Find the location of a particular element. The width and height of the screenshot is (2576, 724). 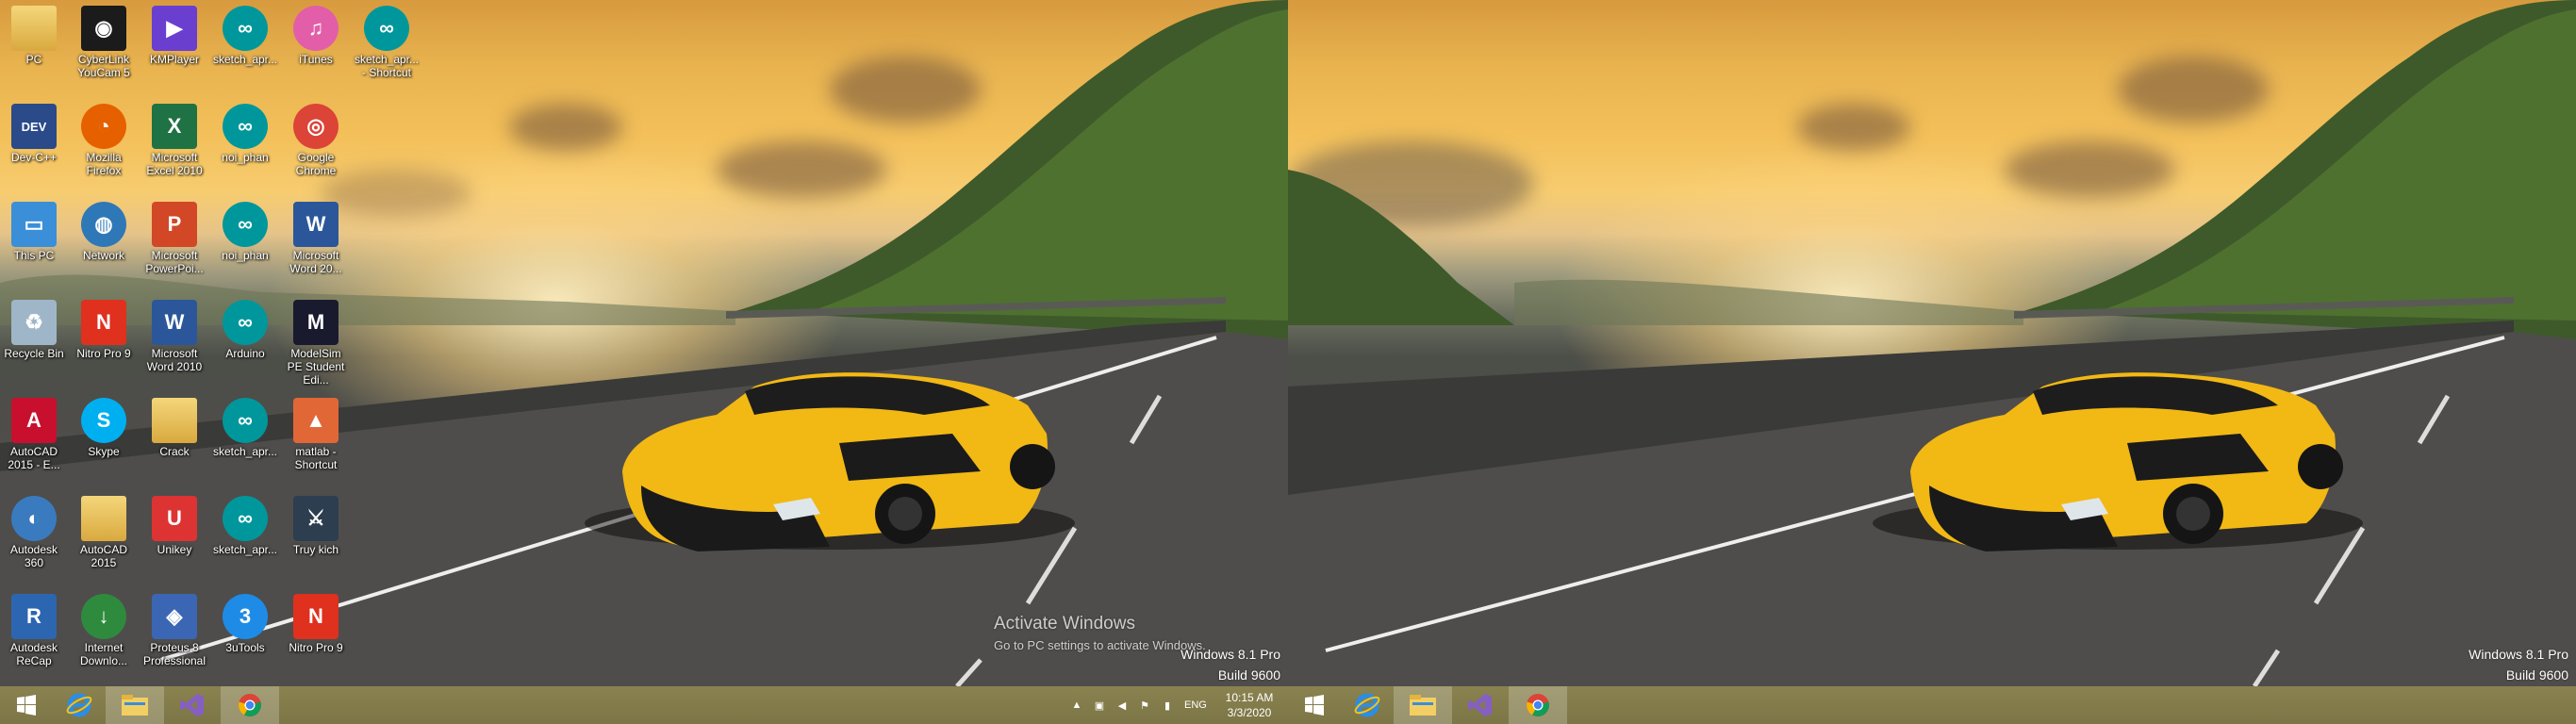

desktop-icon: ∞ sketch_apr... - Shortcut is located at coordinates (387, 51).